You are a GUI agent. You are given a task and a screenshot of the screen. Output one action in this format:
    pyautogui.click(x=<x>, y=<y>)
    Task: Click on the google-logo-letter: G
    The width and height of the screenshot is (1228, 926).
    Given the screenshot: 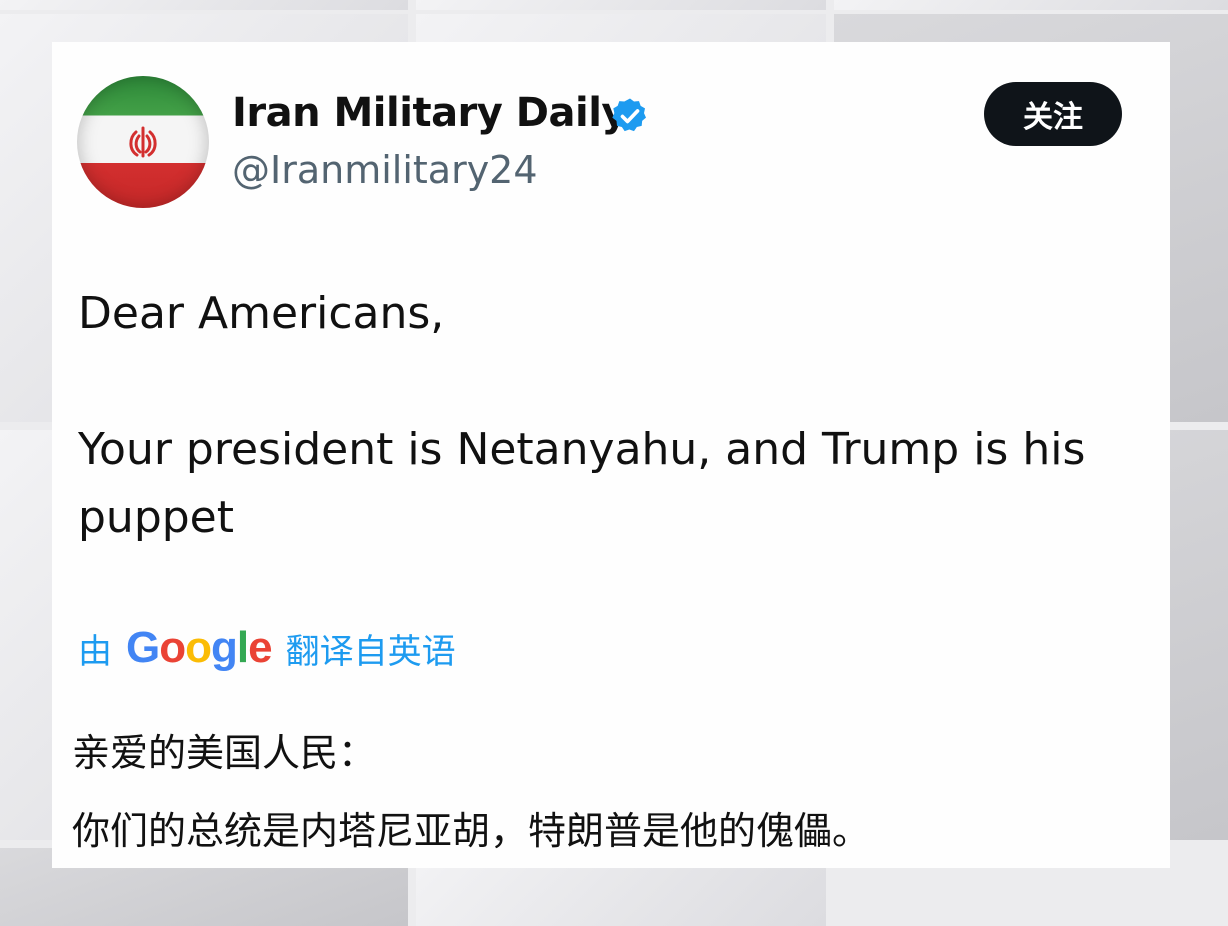 What is the action you would take?
    pyautogui.click(x=143, y=647)
    